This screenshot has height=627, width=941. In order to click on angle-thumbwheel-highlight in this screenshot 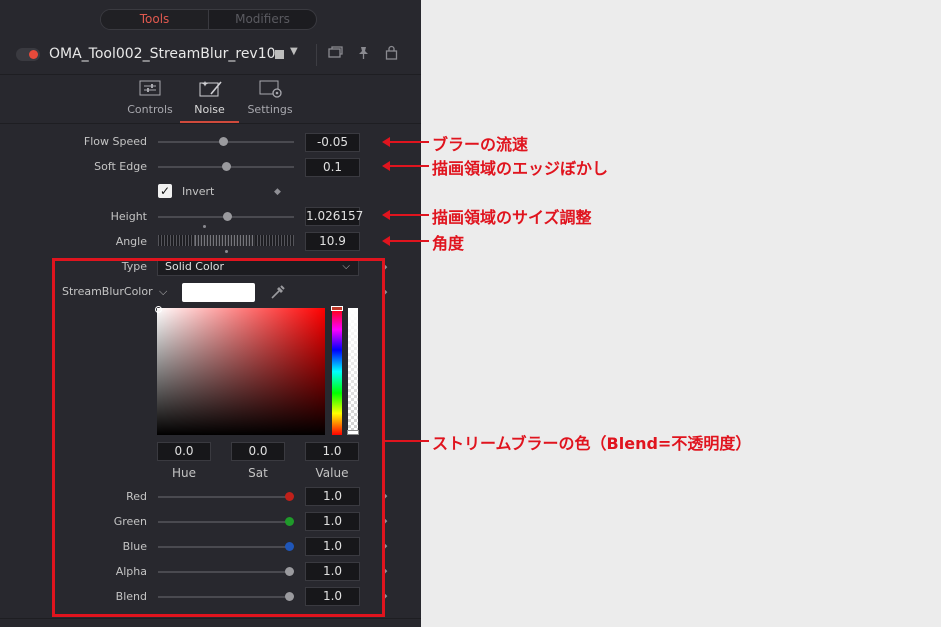, I will do `click(225, 240)`.